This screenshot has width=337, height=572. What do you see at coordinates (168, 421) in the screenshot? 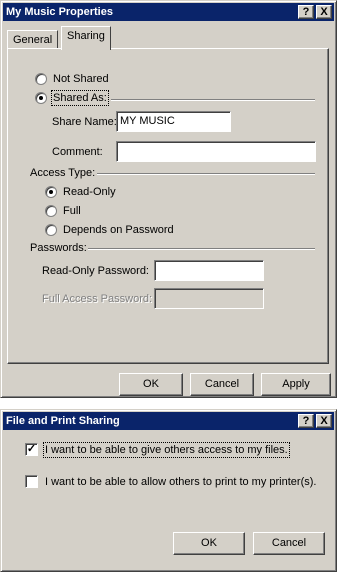
I see `file-print-sharing-titlebar: File and Print Sharing ? X` at bounding box center [168, 421].